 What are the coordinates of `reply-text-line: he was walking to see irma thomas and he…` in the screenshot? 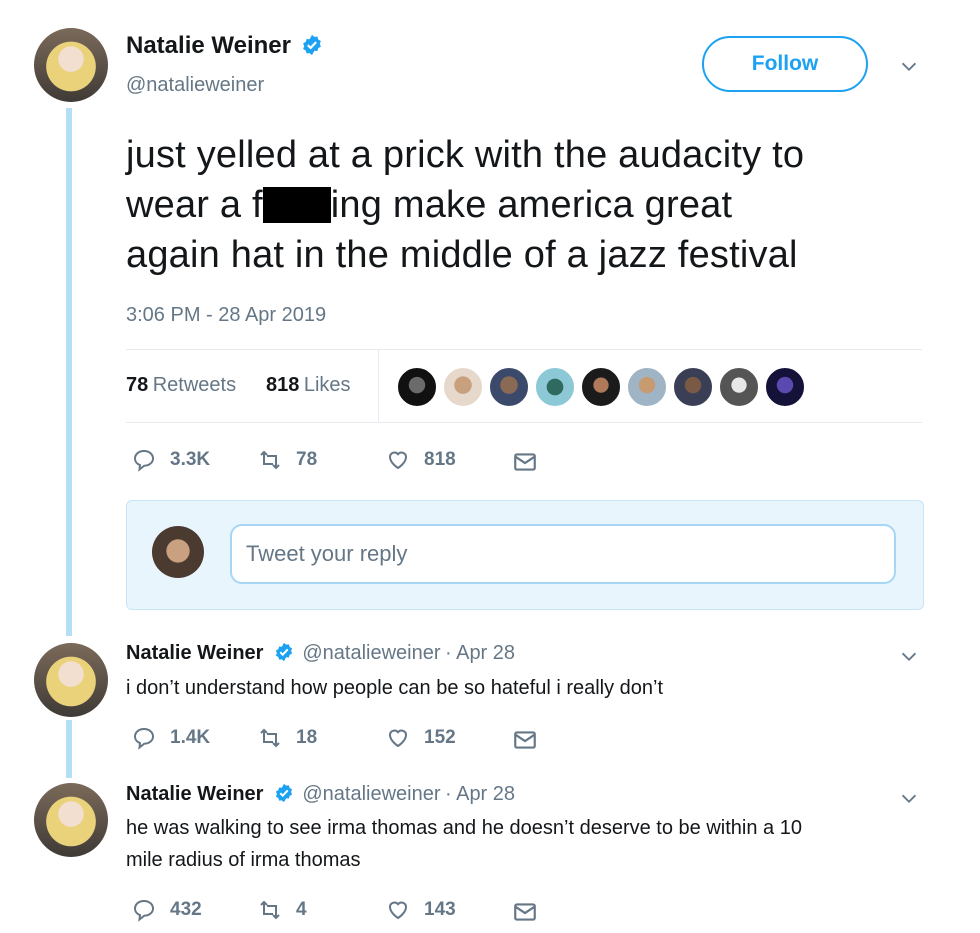 It's located at (464, 828).